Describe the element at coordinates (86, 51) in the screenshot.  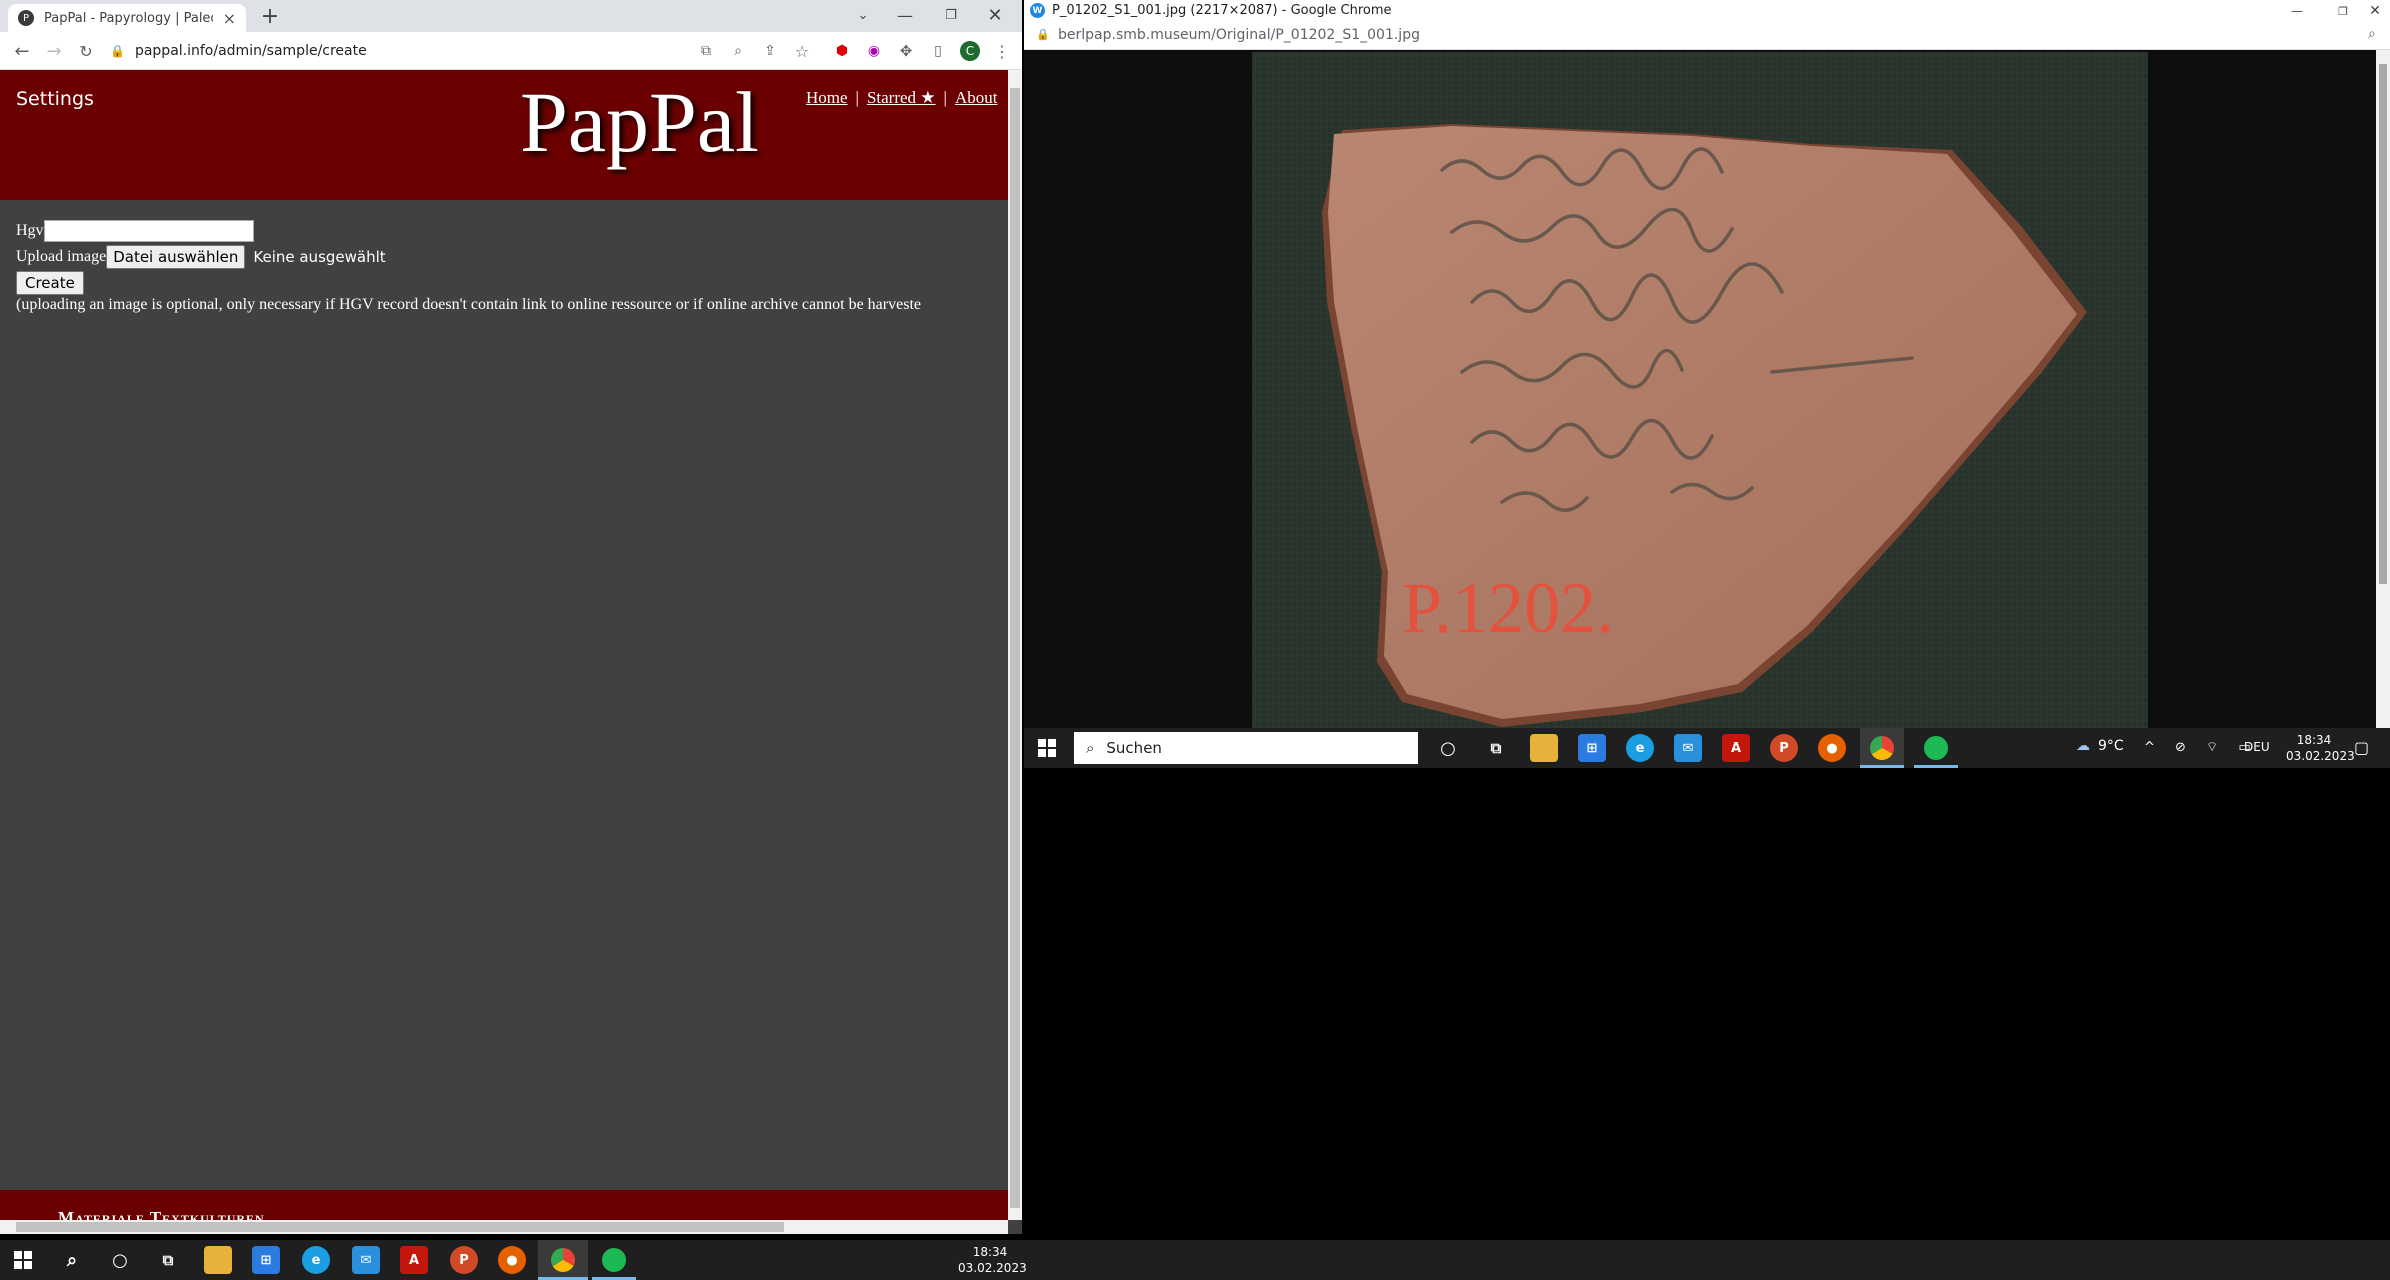
I see `reload-icon: ↻` at that location.